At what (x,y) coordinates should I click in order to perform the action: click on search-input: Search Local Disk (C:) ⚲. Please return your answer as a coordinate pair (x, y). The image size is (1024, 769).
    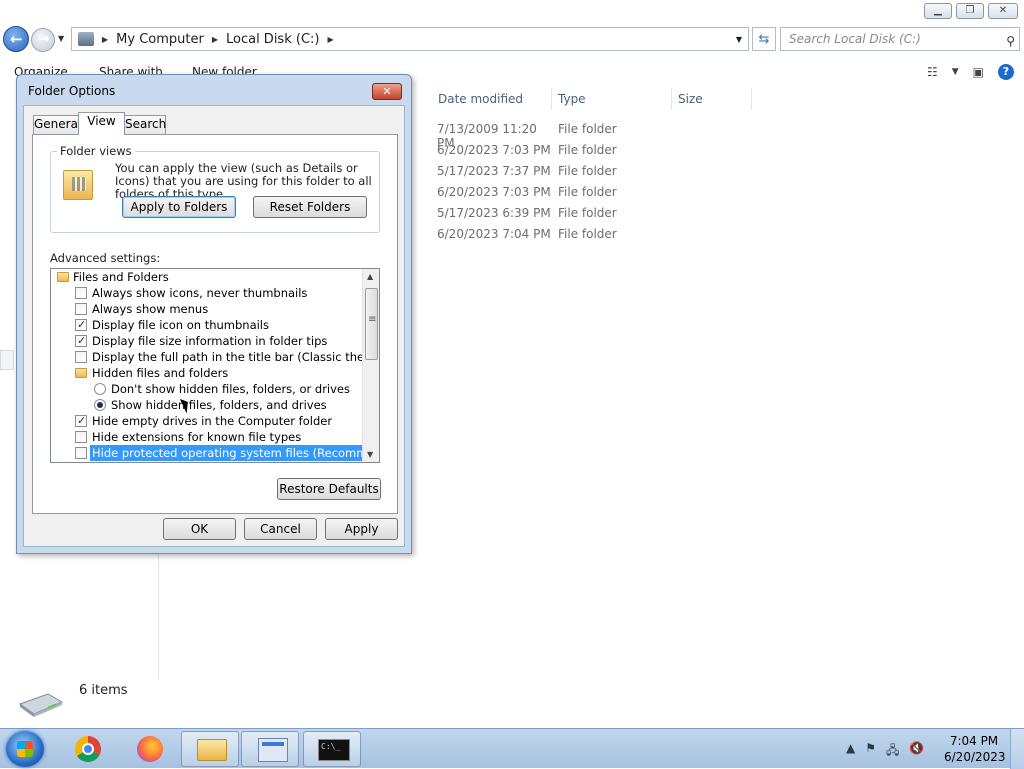
    Looking at the image, I should click on (900, 39).